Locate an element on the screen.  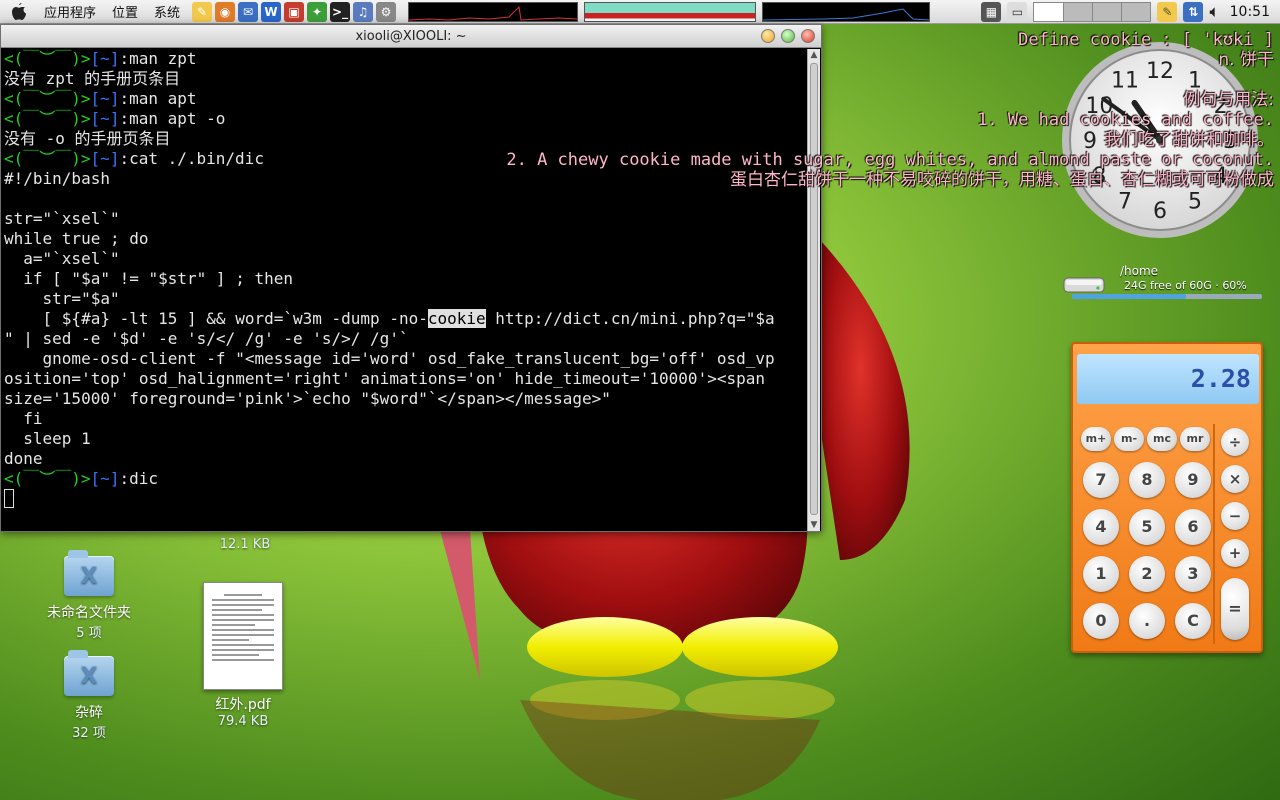
desktop-folder-misc: X 杂碎 32 项 is located at coordinates (89, 695).